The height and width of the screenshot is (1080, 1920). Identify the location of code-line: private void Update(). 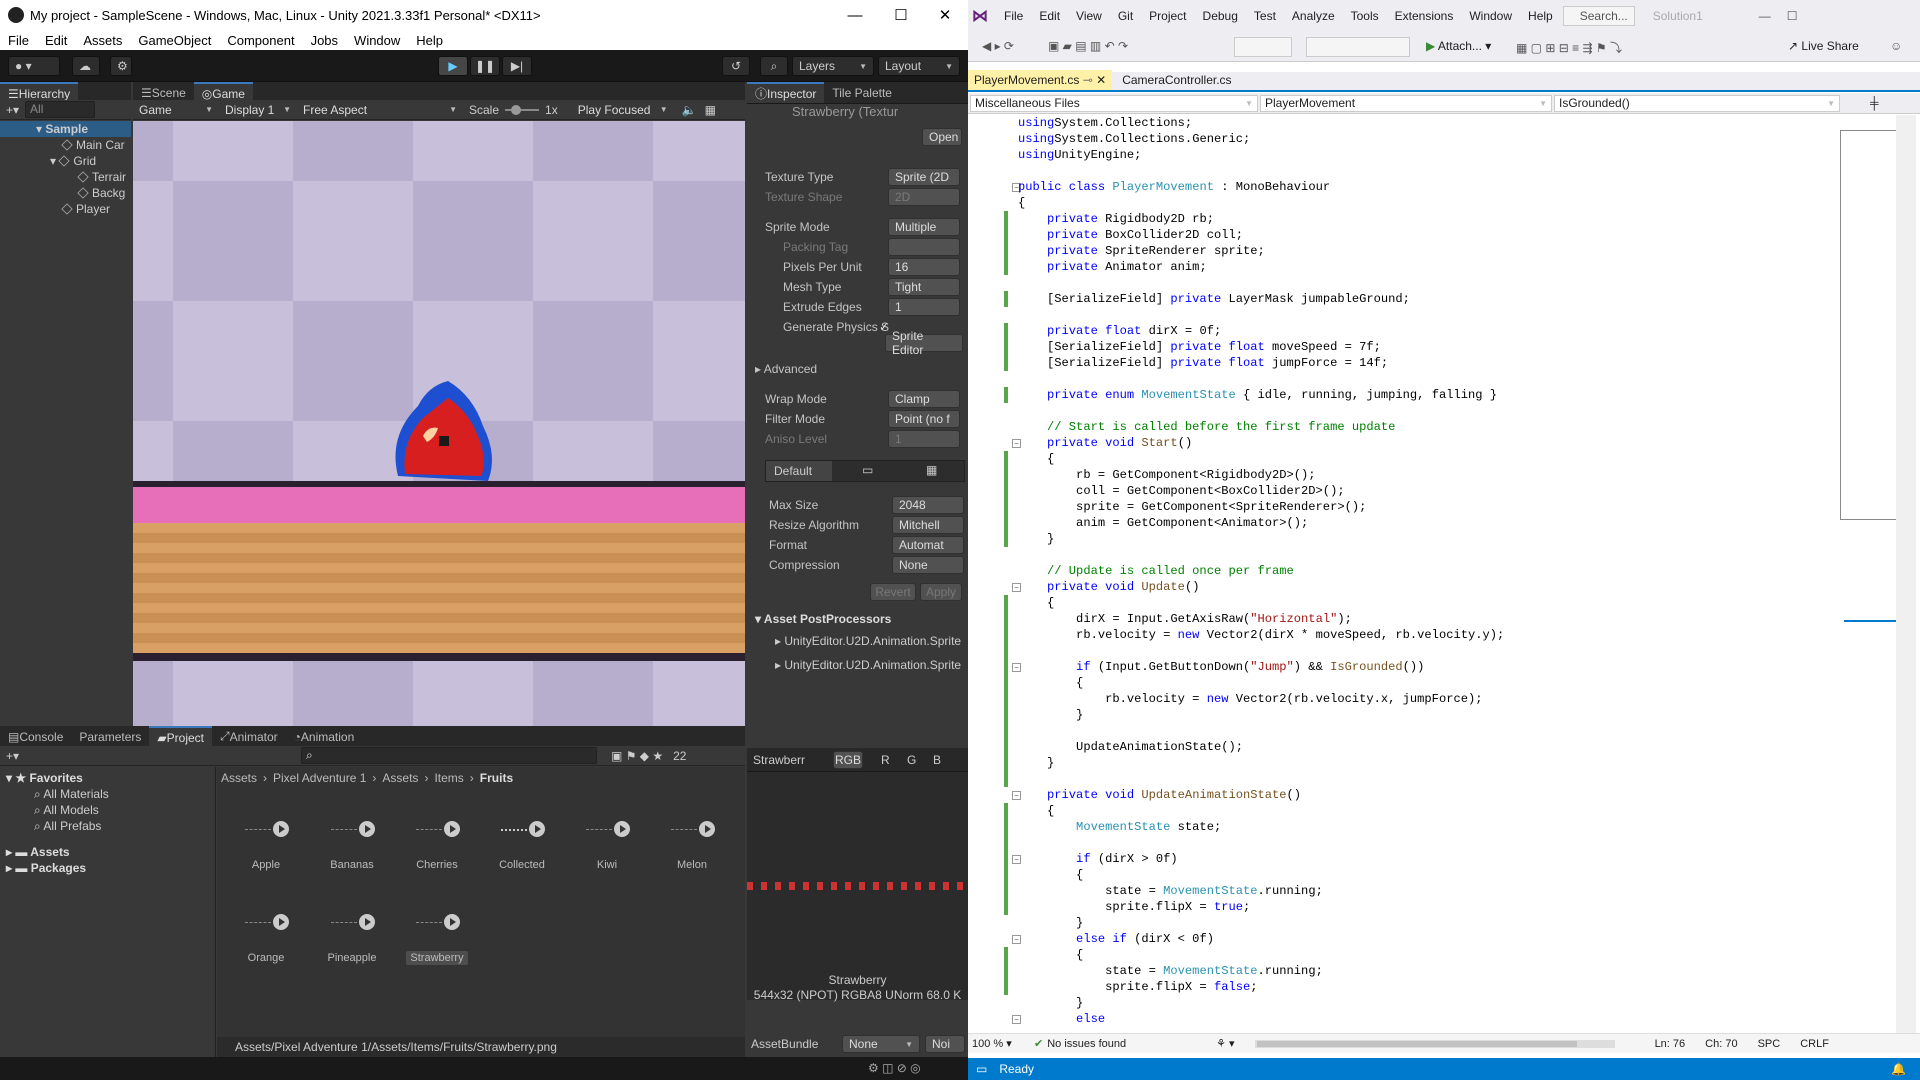
(1410, 587).